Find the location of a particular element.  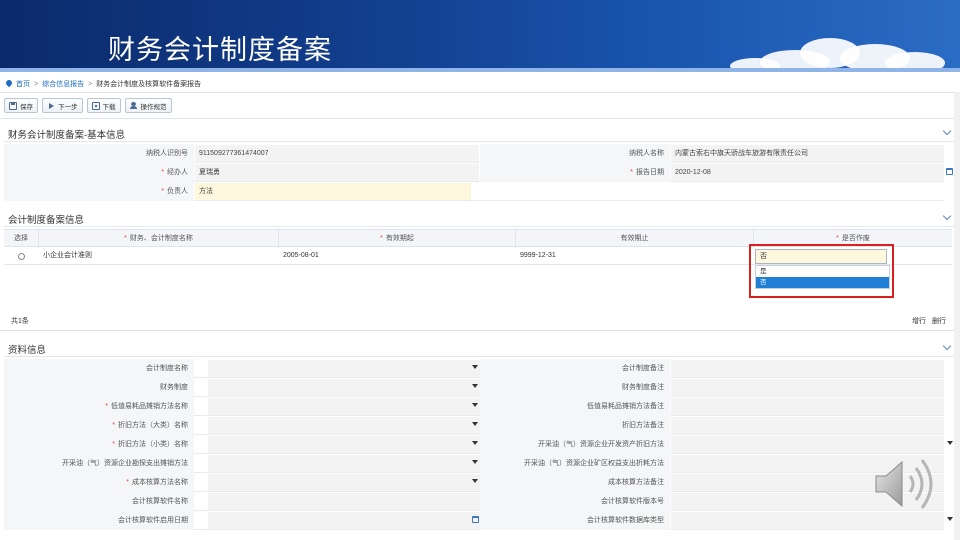

section-title: 资料信息 is located at coordinates (27, 350).